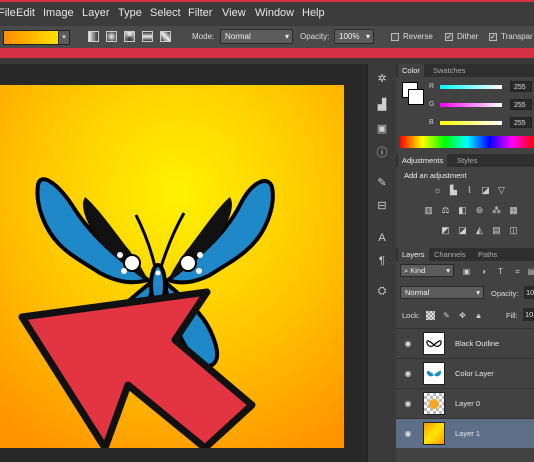 The width and height of the screenshot is (534, 462). I want to click on channel-mixer-icon: ⁂, so click(496, 210).